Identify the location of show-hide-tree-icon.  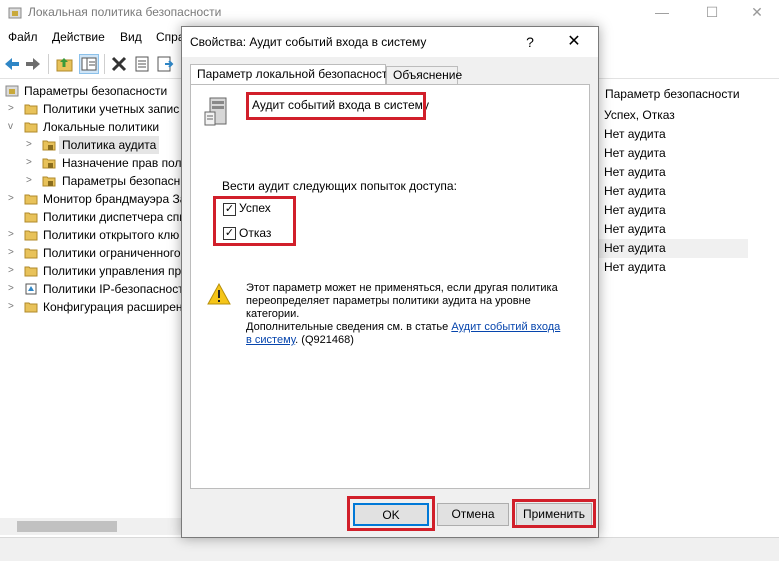
(89, 64).